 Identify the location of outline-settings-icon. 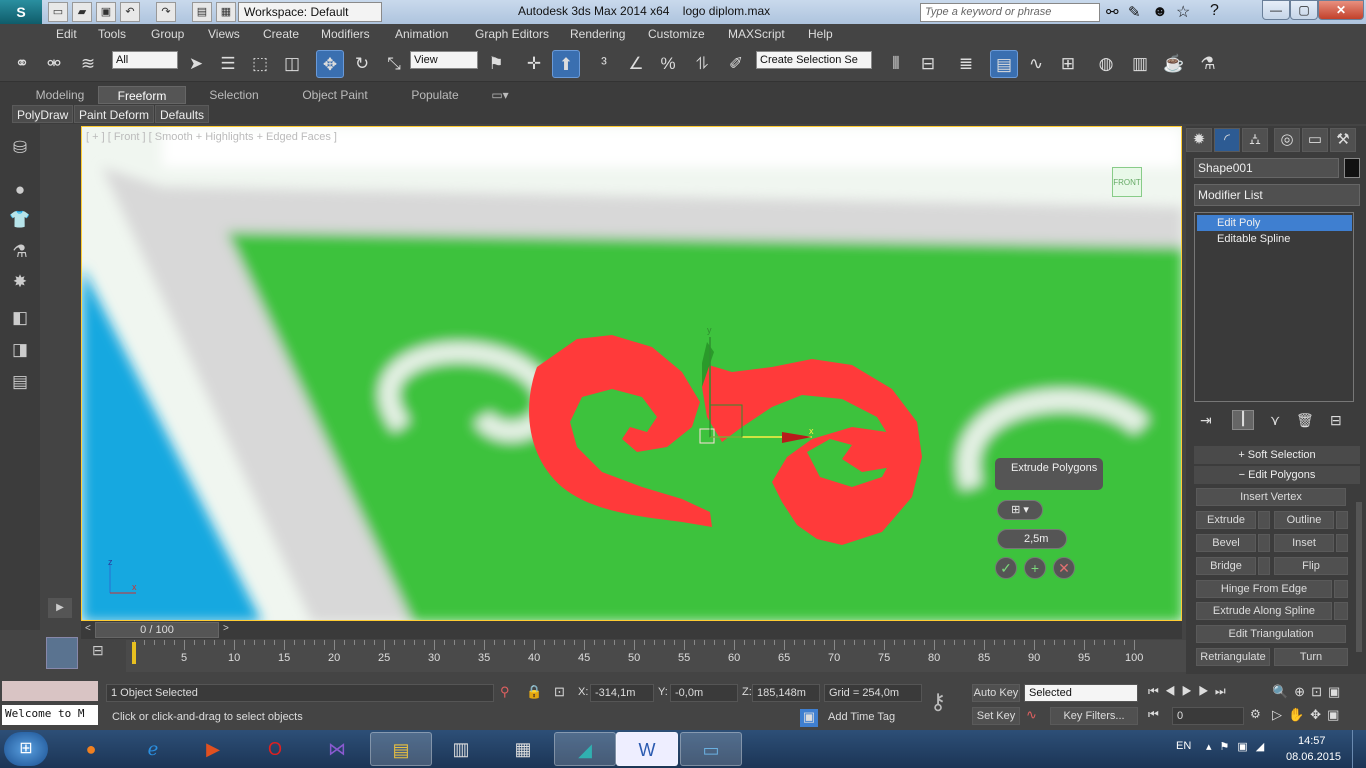
(1342, 520).